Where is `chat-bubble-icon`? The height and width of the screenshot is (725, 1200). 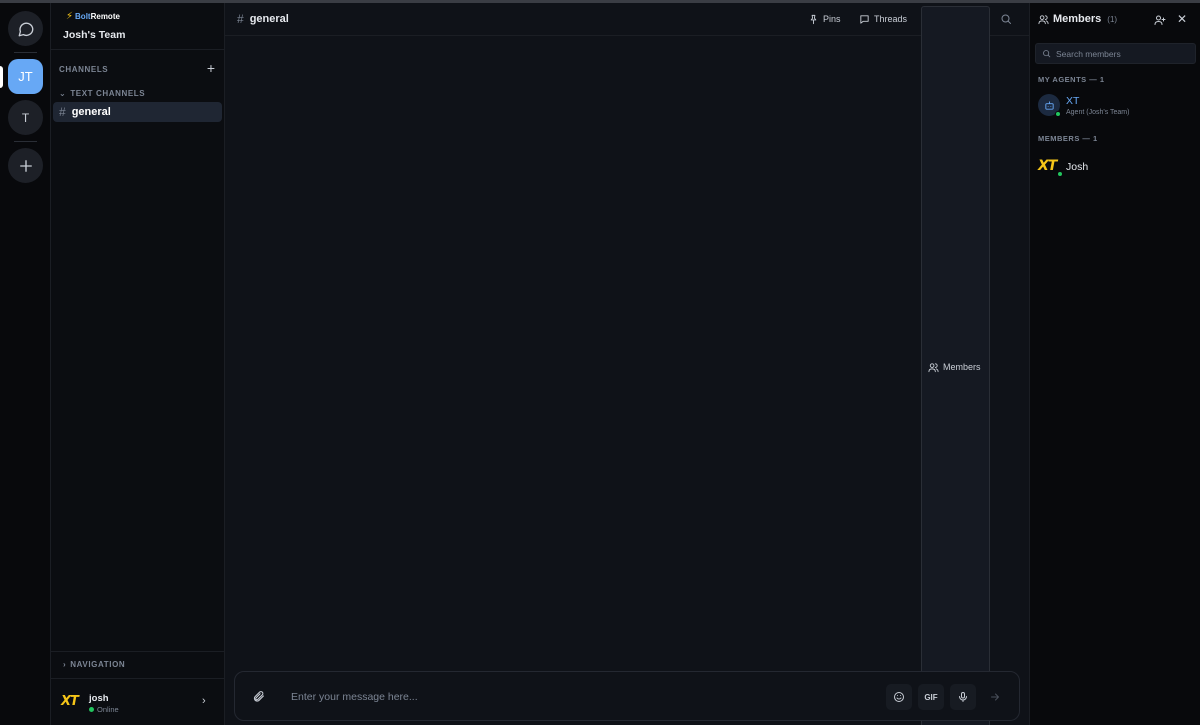
chat-bubble-icon is located at coordinates (25, 28).